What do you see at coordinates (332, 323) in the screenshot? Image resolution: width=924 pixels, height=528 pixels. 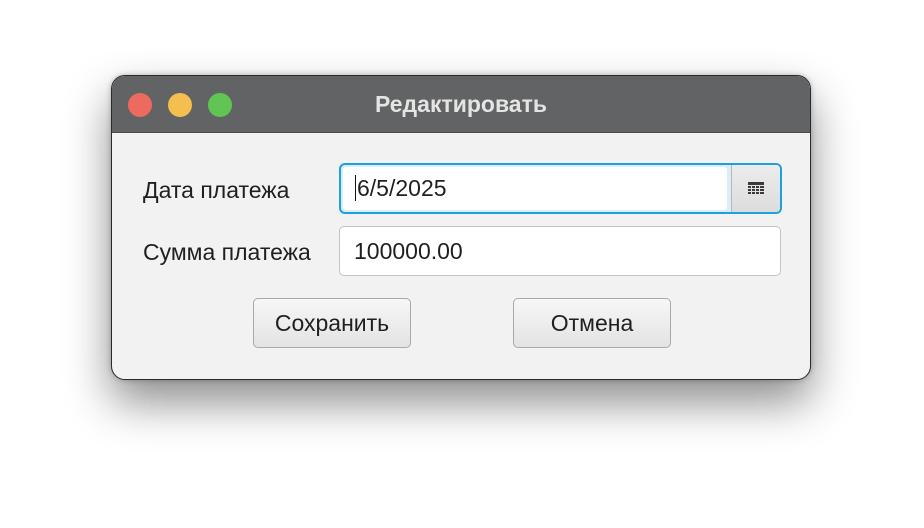 I see `save-button: Сохранить` at bounding box center [332, 323].